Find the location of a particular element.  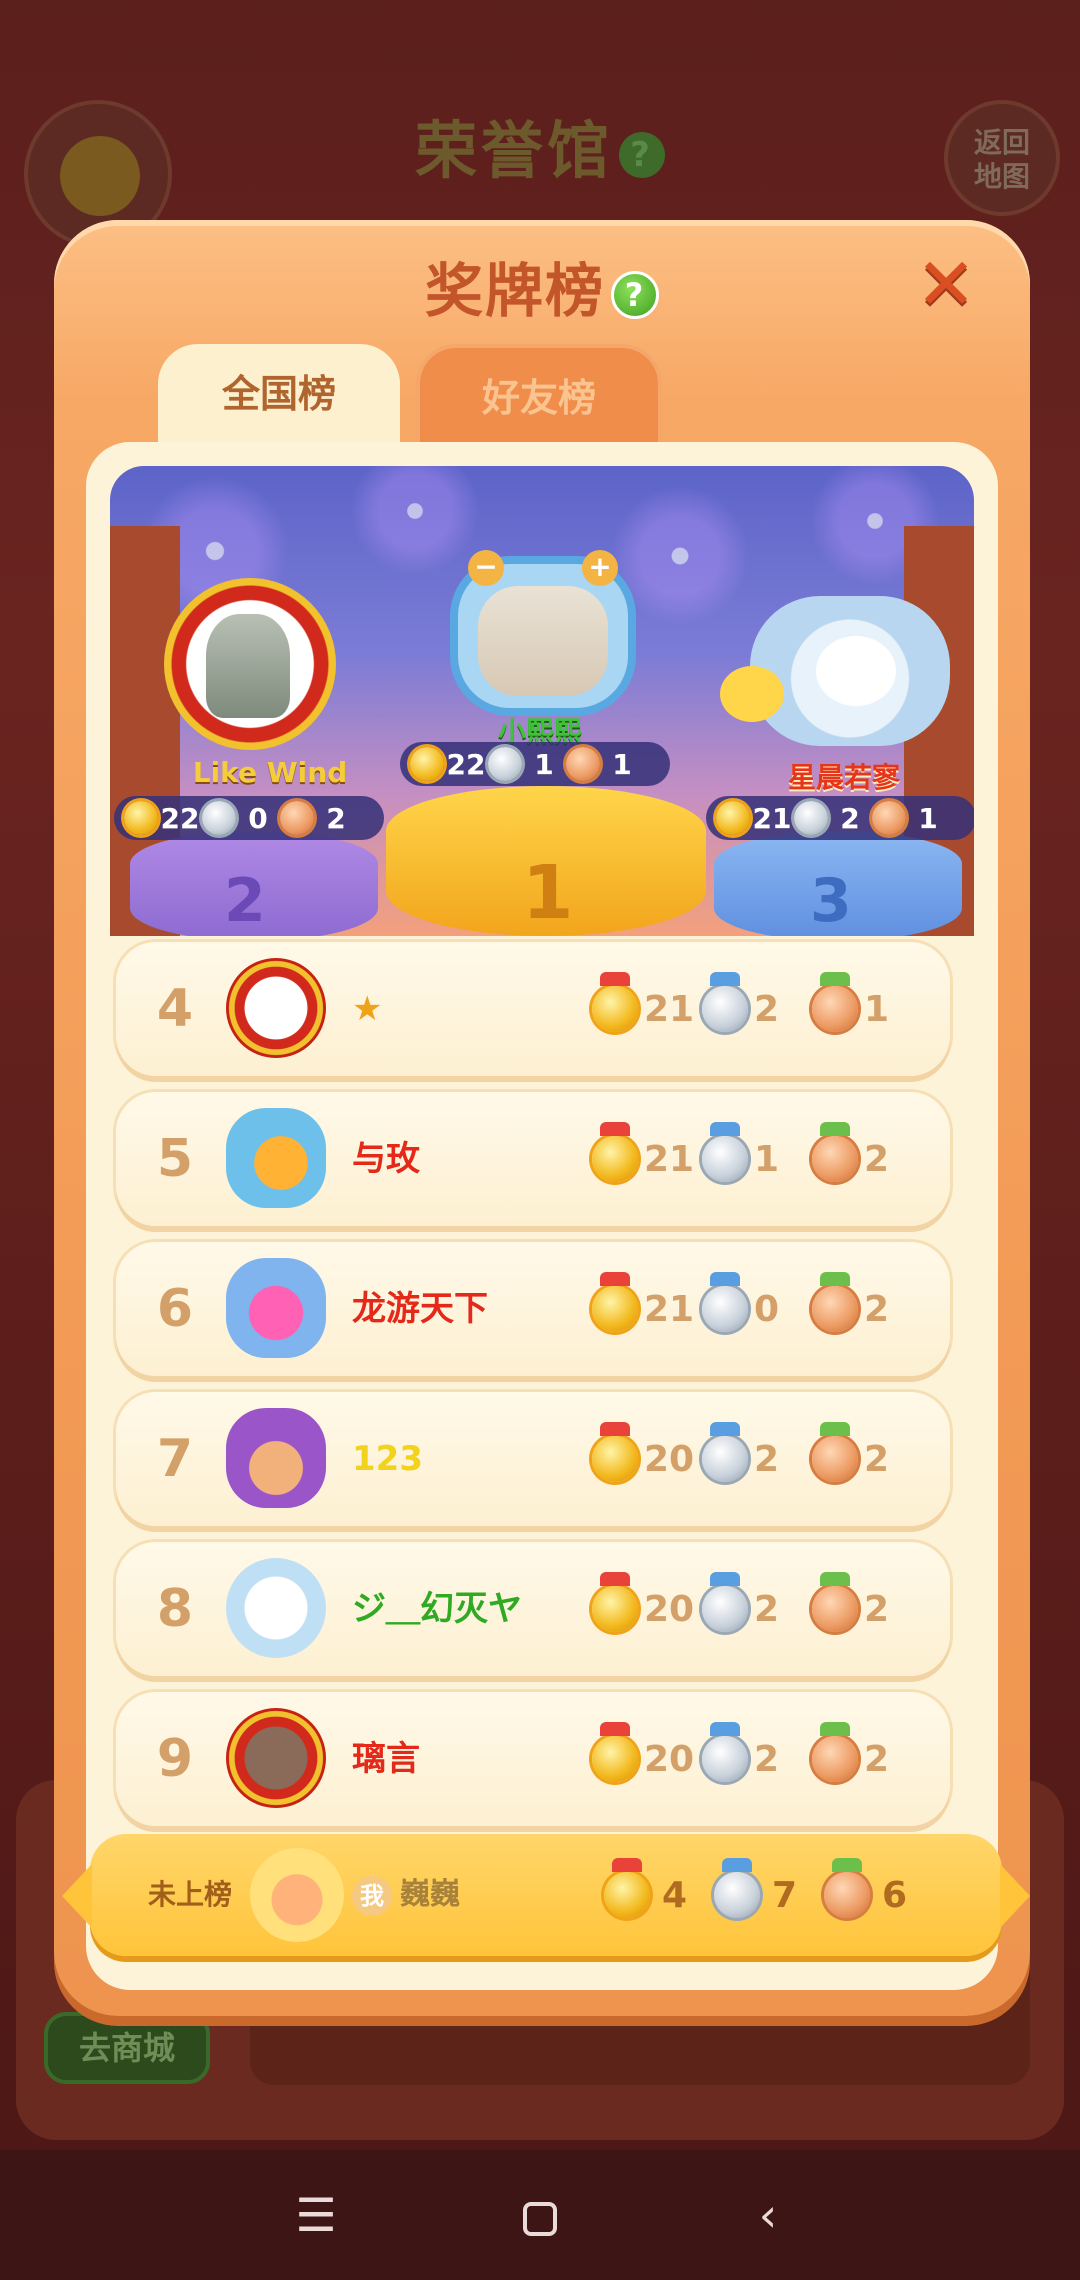

zombie-avatar-image is located at coordinates (248, 666).